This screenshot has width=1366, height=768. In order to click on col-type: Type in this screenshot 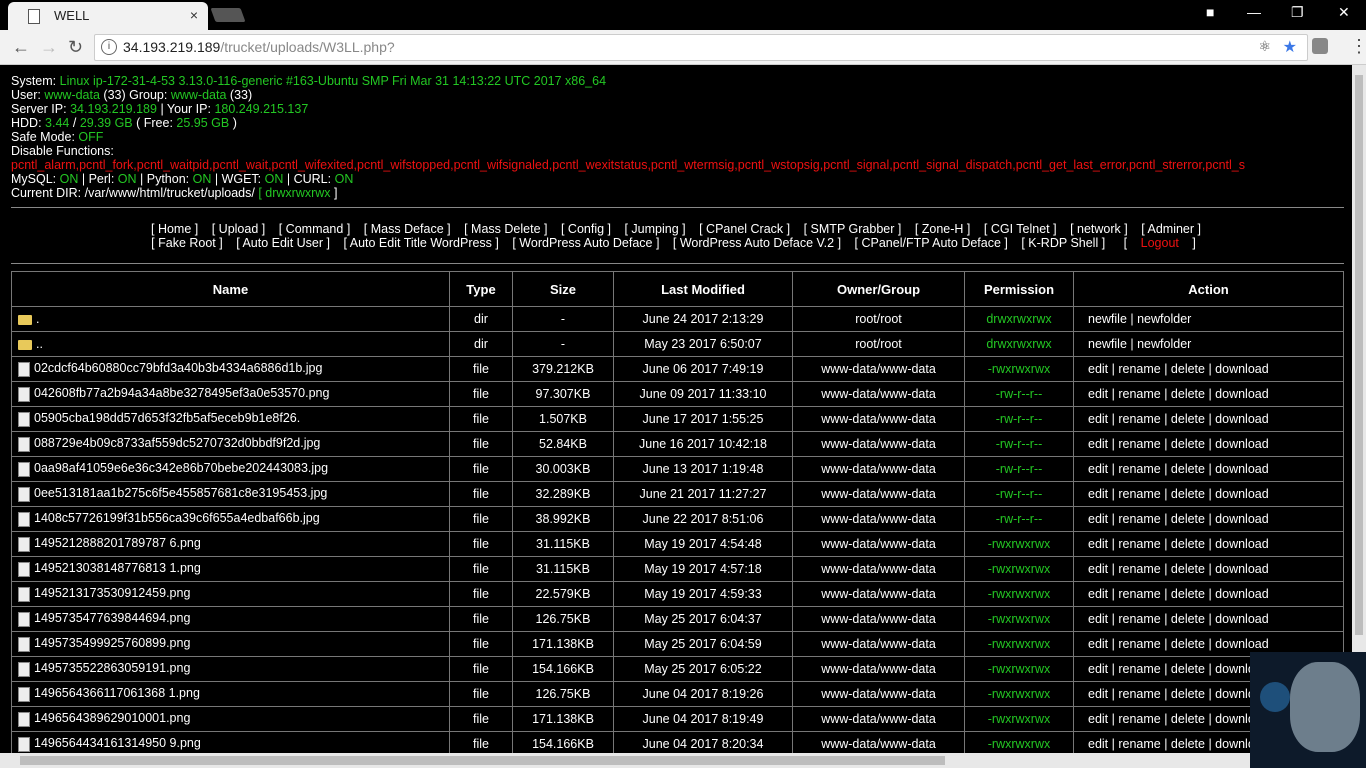, I will do `click(481, 289)`.